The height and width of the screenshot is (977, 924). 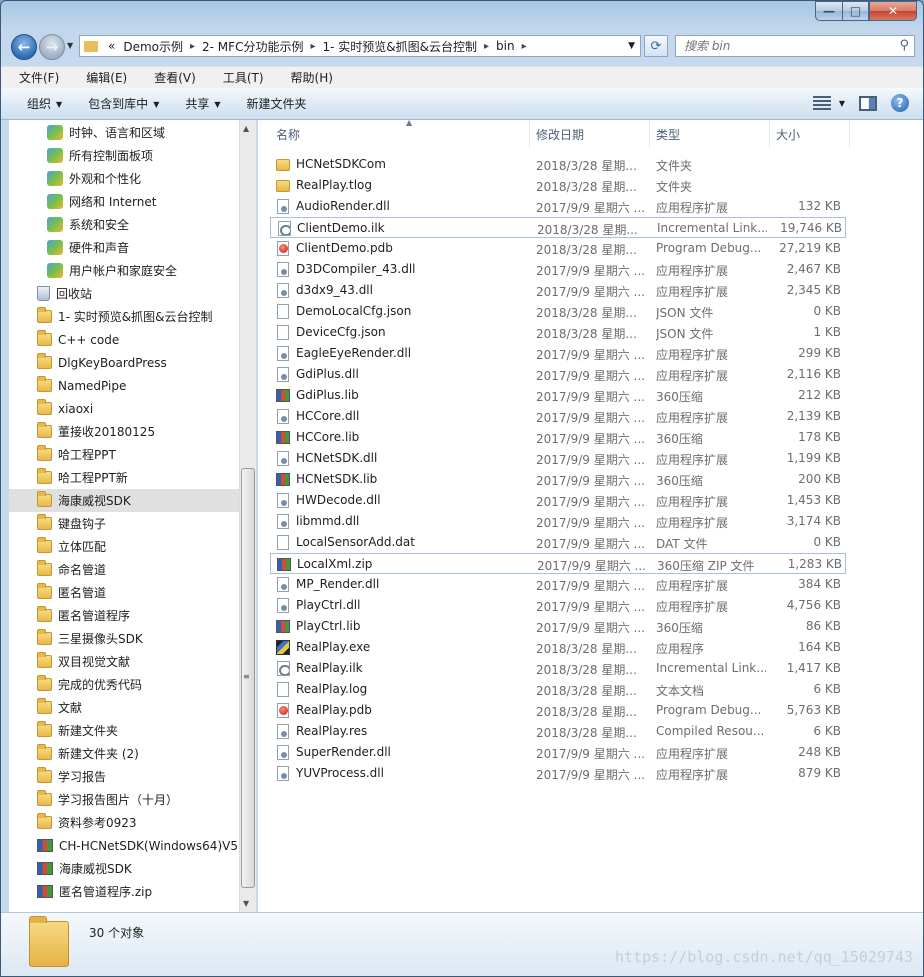 What do you see at coordinates (124, 776) in the screenshot?
I see `nav-item: 学习报告` at bounding box center [124, 776].